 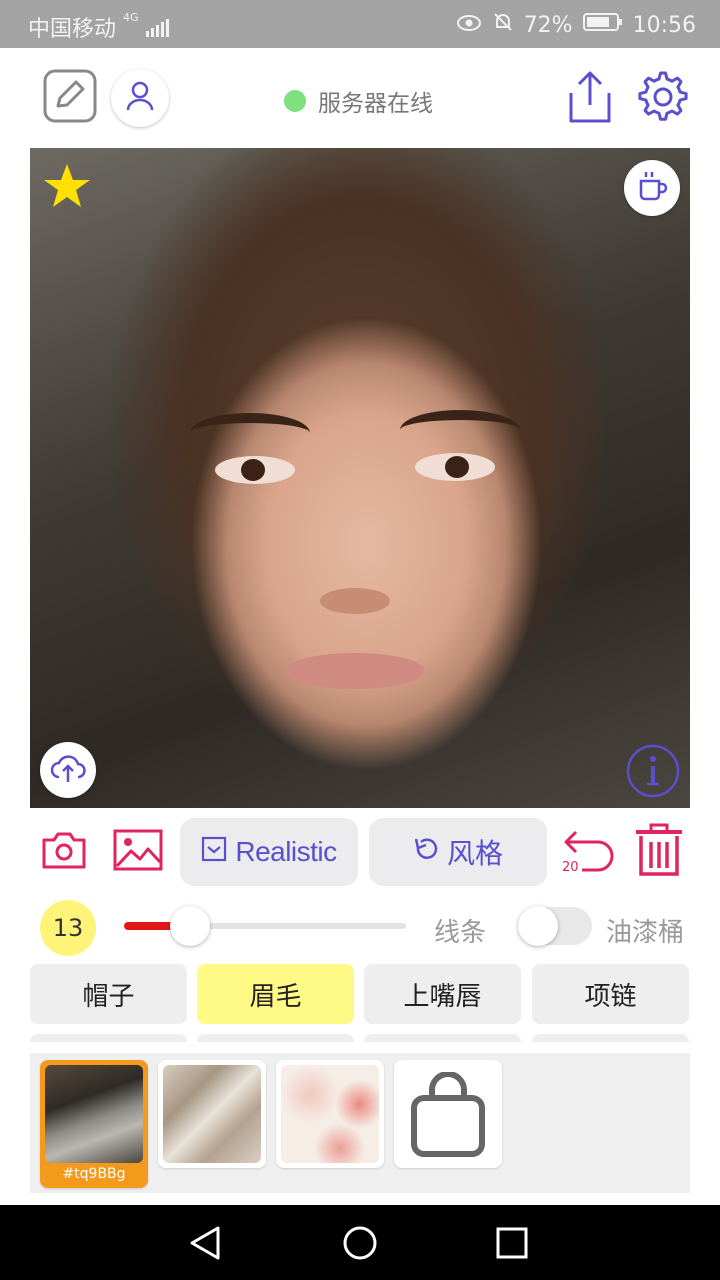 I want to click on favorite-button, so click(x=67, y=188).